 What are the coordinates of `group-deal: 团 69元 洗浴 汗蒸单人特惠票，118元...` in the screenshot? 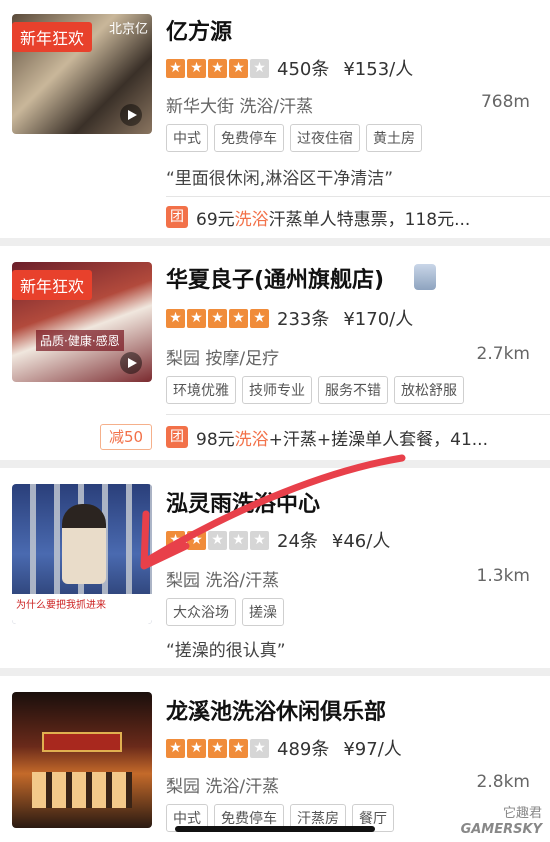 It's located at (353, 217).